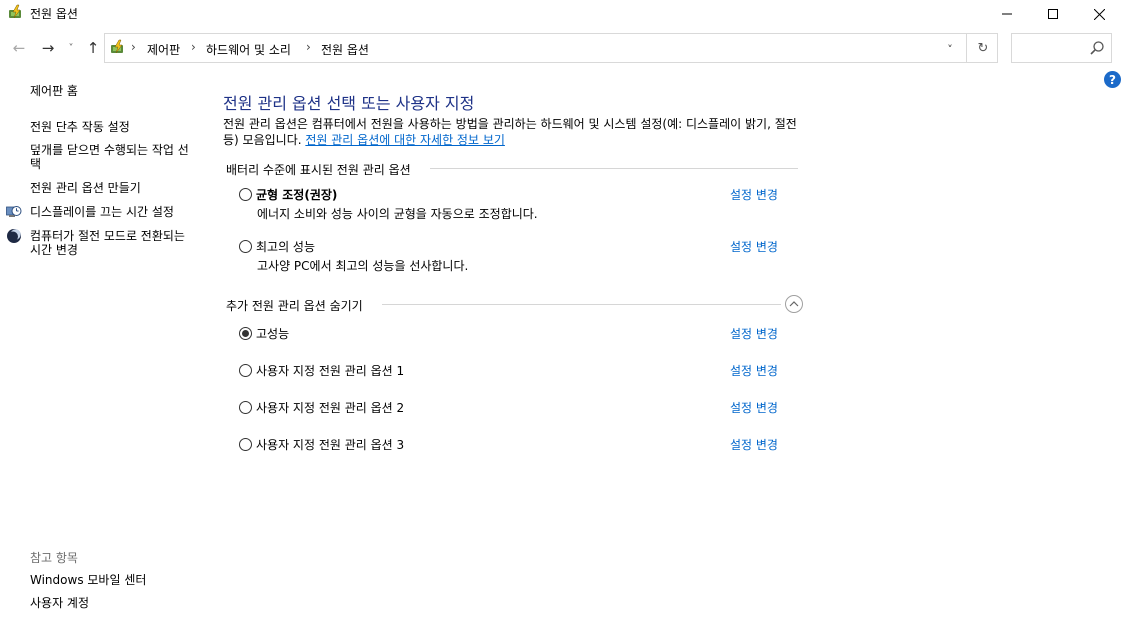 Image resolution: width=1122 pixels, height=625 pixels. Describe the element at coordinates (54, 14) in the screenshot. I see `window-title: 전원 옵션` at that location.